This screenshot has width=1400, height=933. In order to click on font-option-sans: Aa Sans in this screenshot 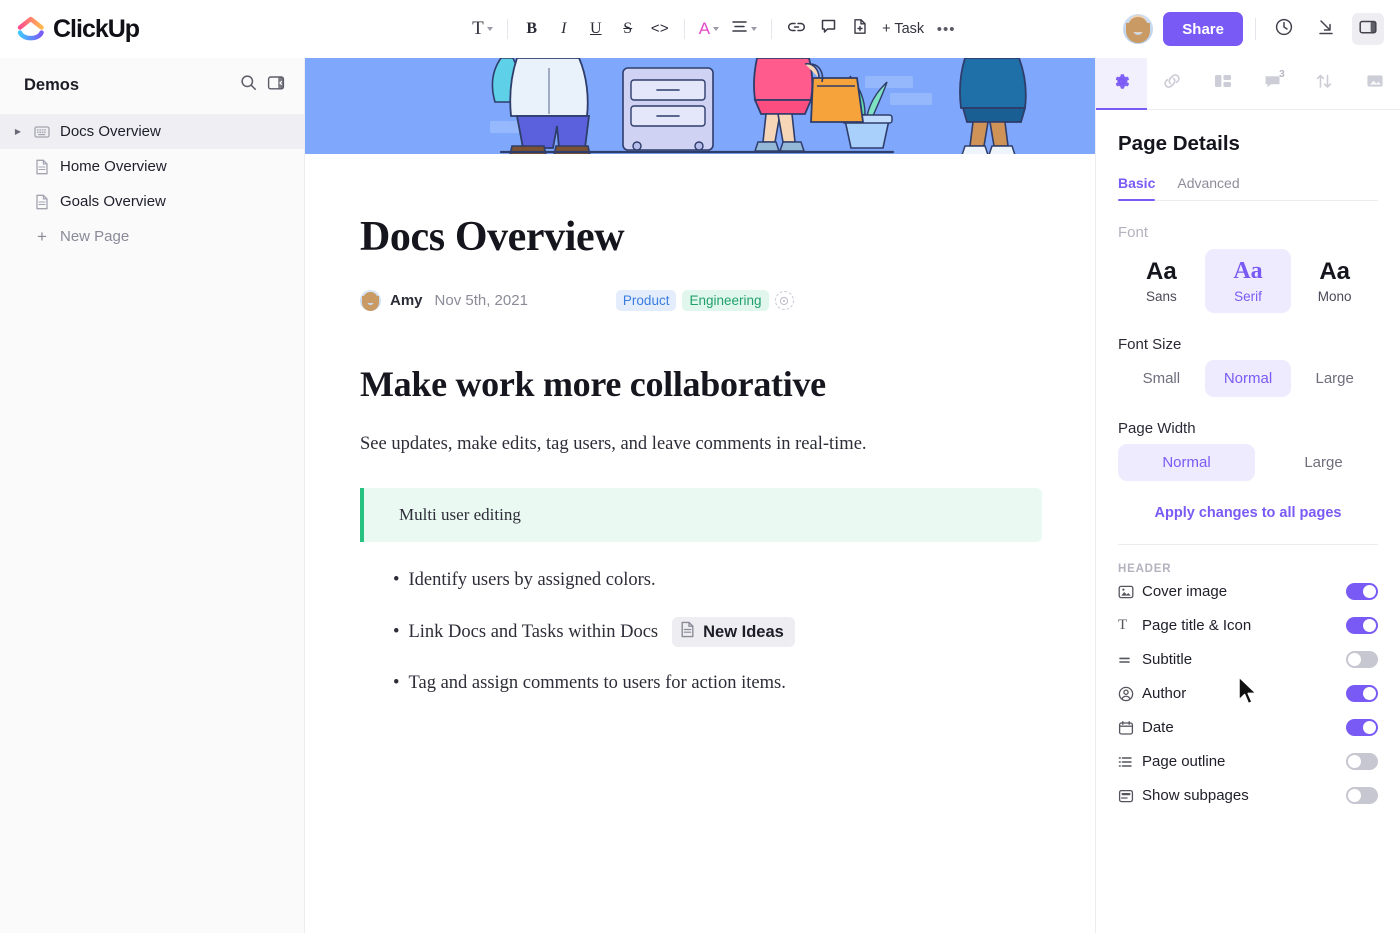, I will do `click(1161, 281)`.